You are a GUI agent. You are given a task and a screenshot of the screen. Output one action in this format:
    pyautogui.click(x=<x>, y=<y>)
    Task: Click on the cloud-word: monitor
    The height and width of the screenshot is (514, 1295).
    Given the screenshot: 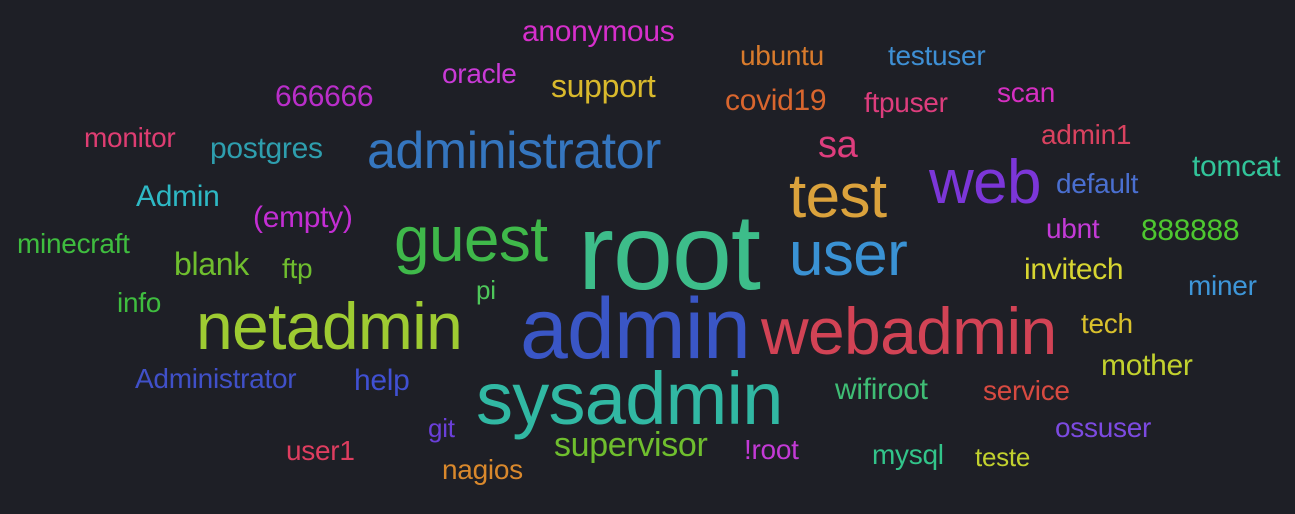 What is the action you would take?
    pyautogui.click(x=130, y=137)
    